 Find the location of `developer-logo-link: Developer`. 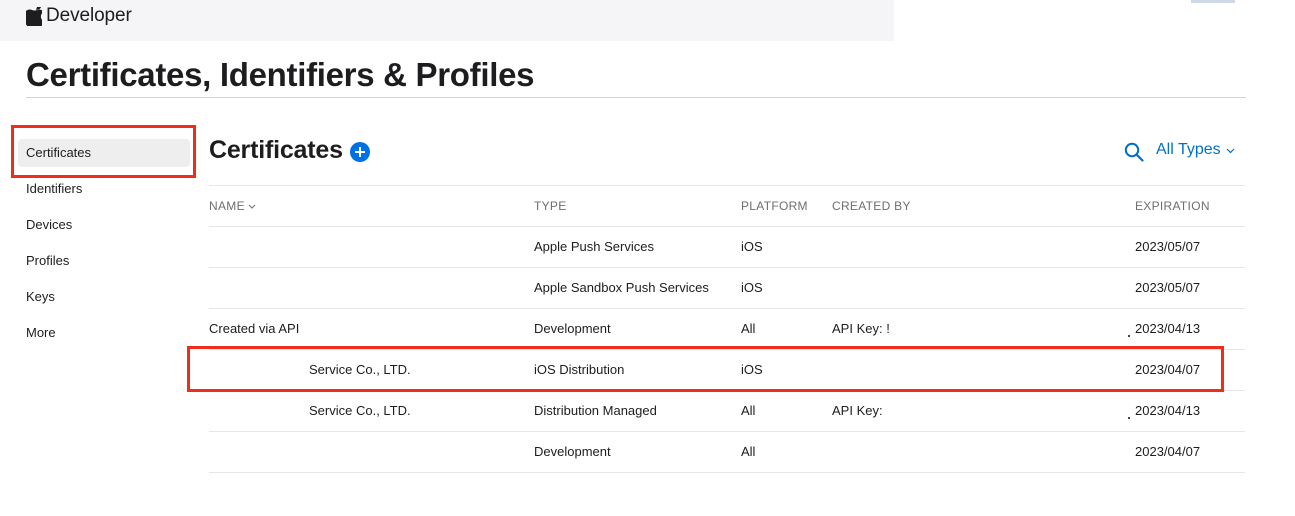

developer-logo-link: Developer is located at coordinates (79, 16).